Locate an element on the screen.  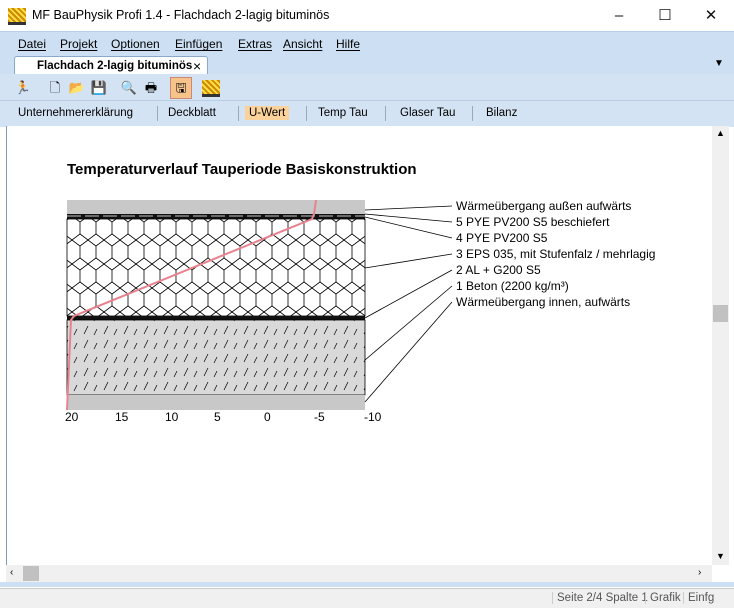
layer-label: Wärmeübergang innen, aufwärts is located at coordinates (543, 302).